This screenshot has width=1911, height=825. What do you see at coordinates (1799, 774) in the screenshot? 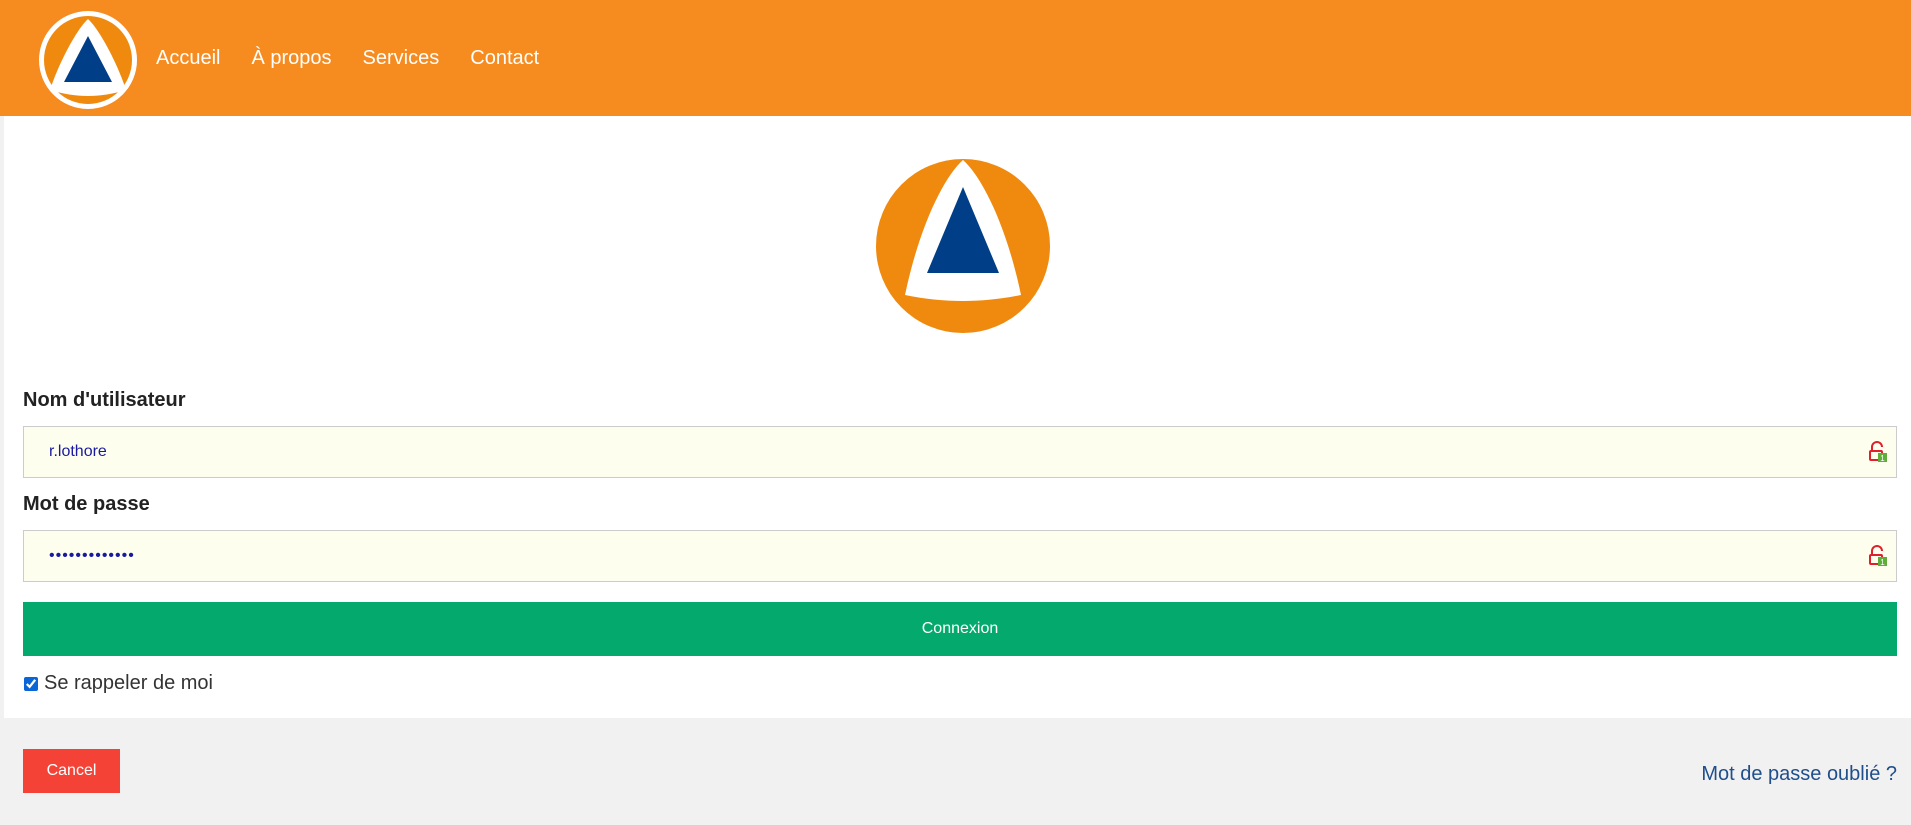
I see `forgot-password-link: Mot de passe oublié ?` at bounding box center [1799, 774].